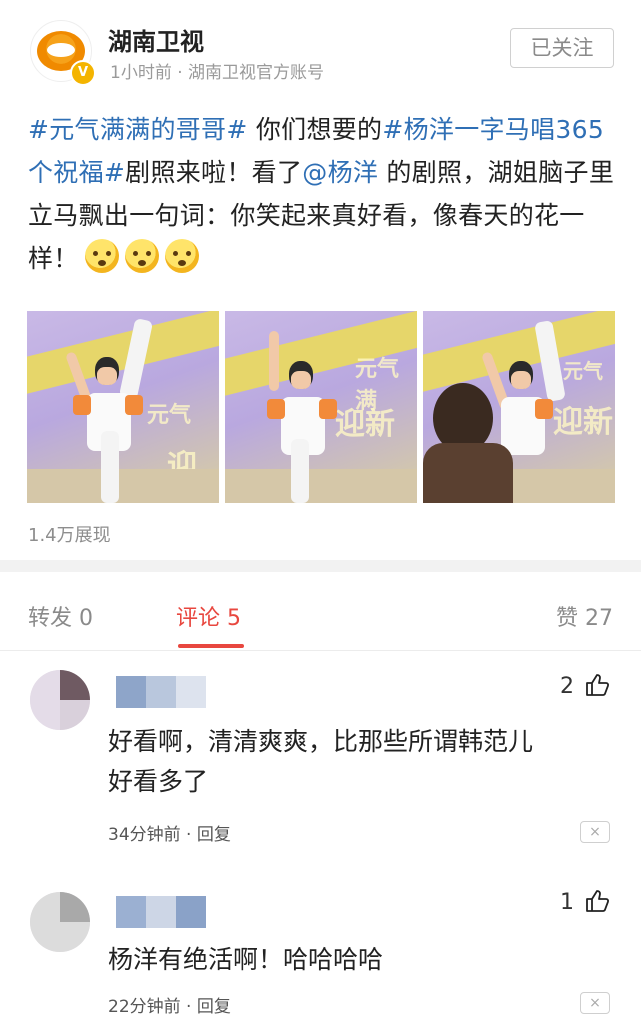 The width and height of the screenshot is (641, 1017). I want to click on post-text-segment: 剧照来啦！看了, so click(214, 172).